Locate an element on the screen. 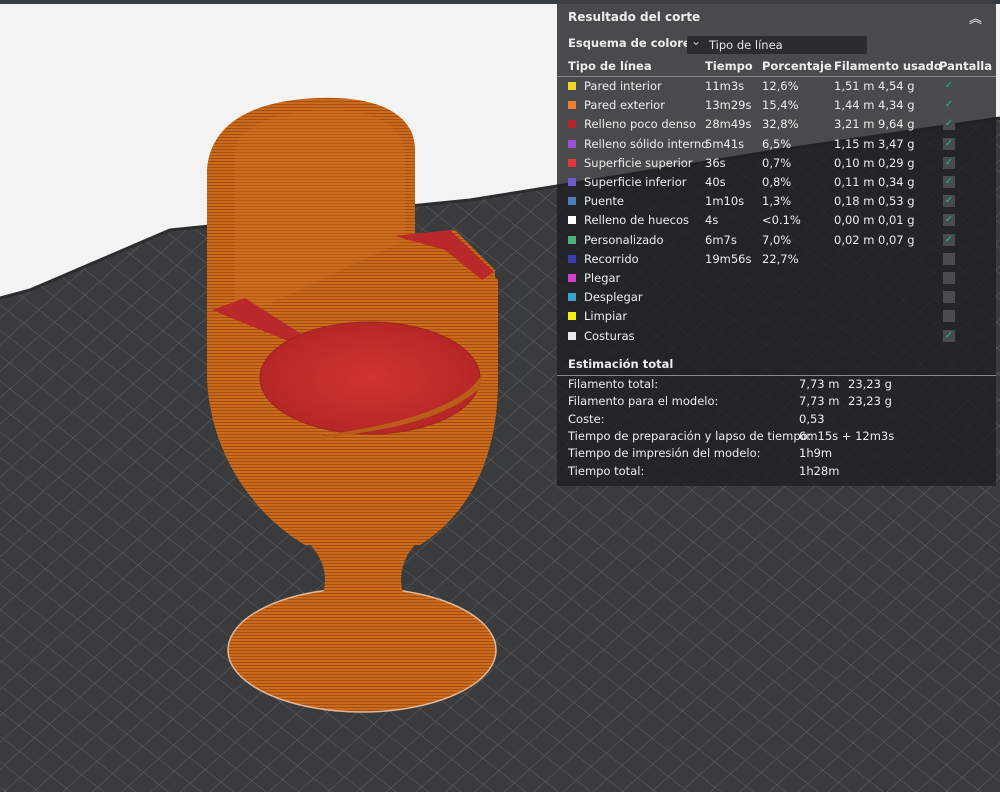 The image size is (1000, 792). line-type-label: Relleno poco denso is located at coordinates (640, 124).